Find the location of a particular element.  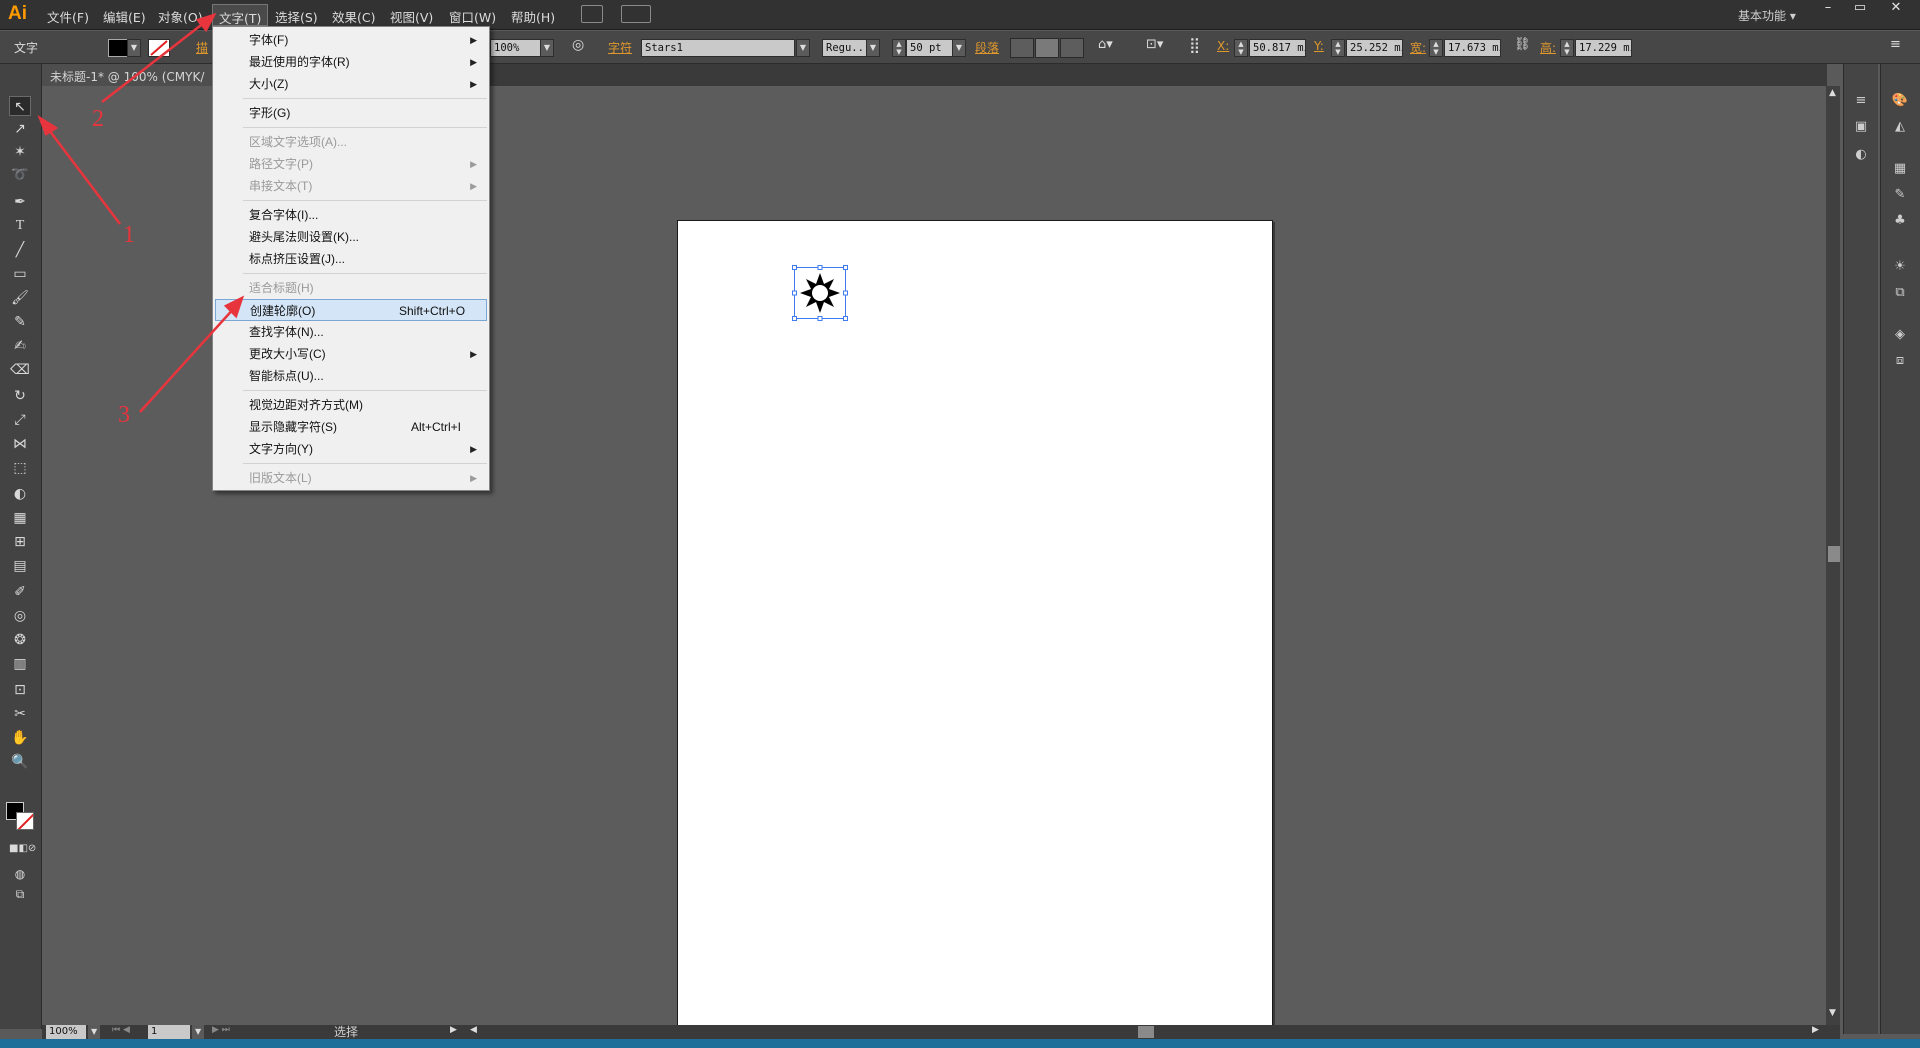

scroll-up-icon: ▲ is located at coordinates (1832, 93).